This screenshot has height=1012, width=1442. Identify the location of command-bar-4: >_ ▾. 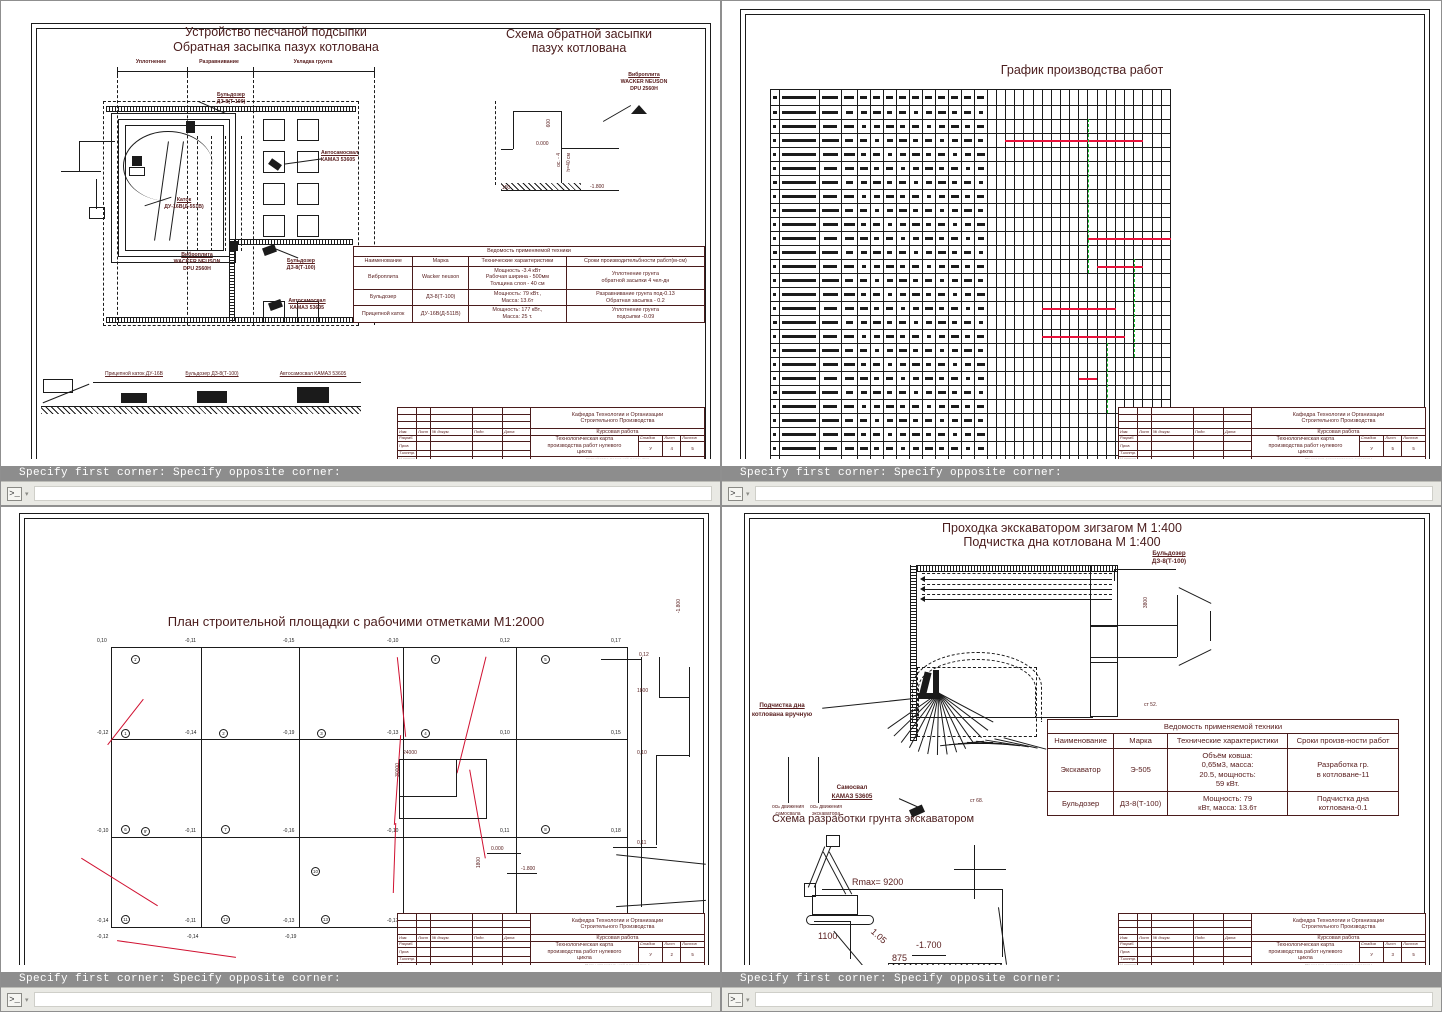
(1081, 999).